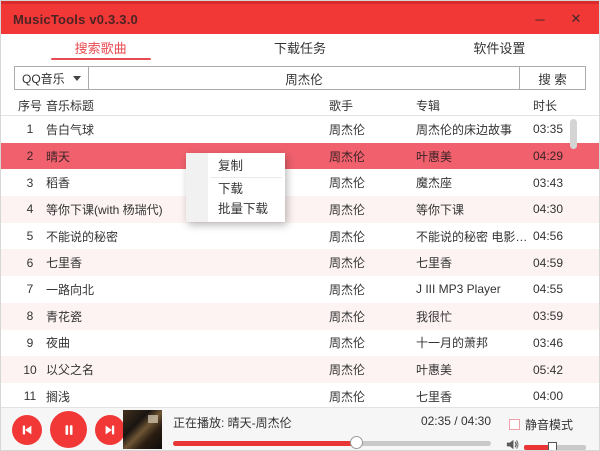  I want to click on source-select: QQ音乐, so click(52, 78).